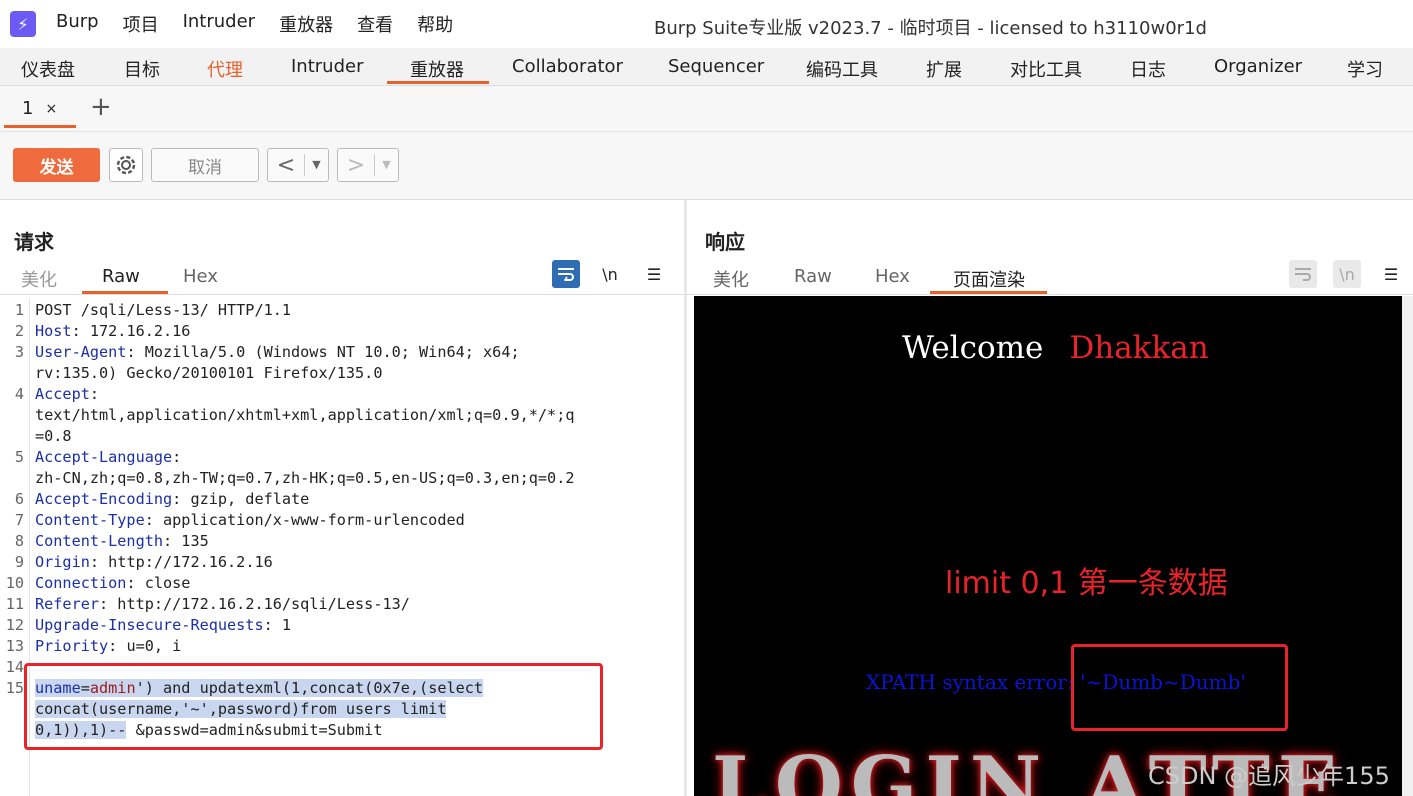 The height and width of the screenshot is (796, 1413). Describe the element at coordinates (435, 24) in the screenshot. I see `menu-help: 帮助` at that location.